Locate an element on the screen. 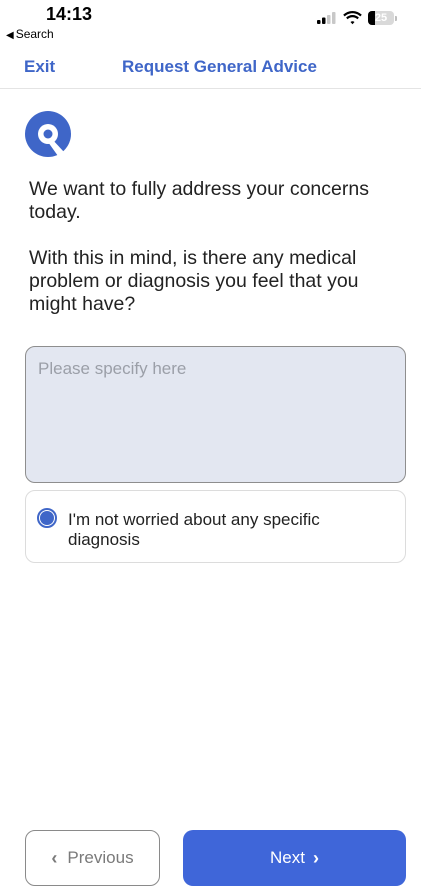 The height and width of the screenshot is (886, 421). battery-level-fill is located at coordinates (371, 18).